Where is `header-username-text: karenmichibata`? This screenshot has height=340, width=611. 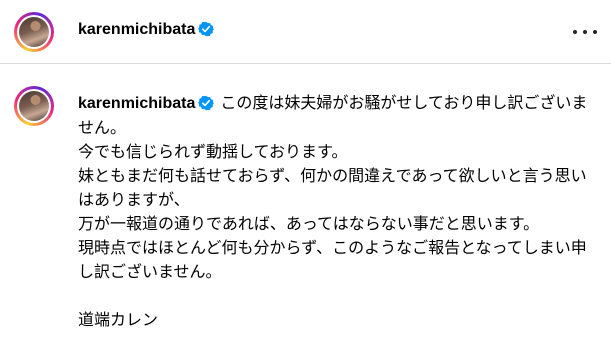 header-username-text: karenmichibata is located at coordinates (136, 29).